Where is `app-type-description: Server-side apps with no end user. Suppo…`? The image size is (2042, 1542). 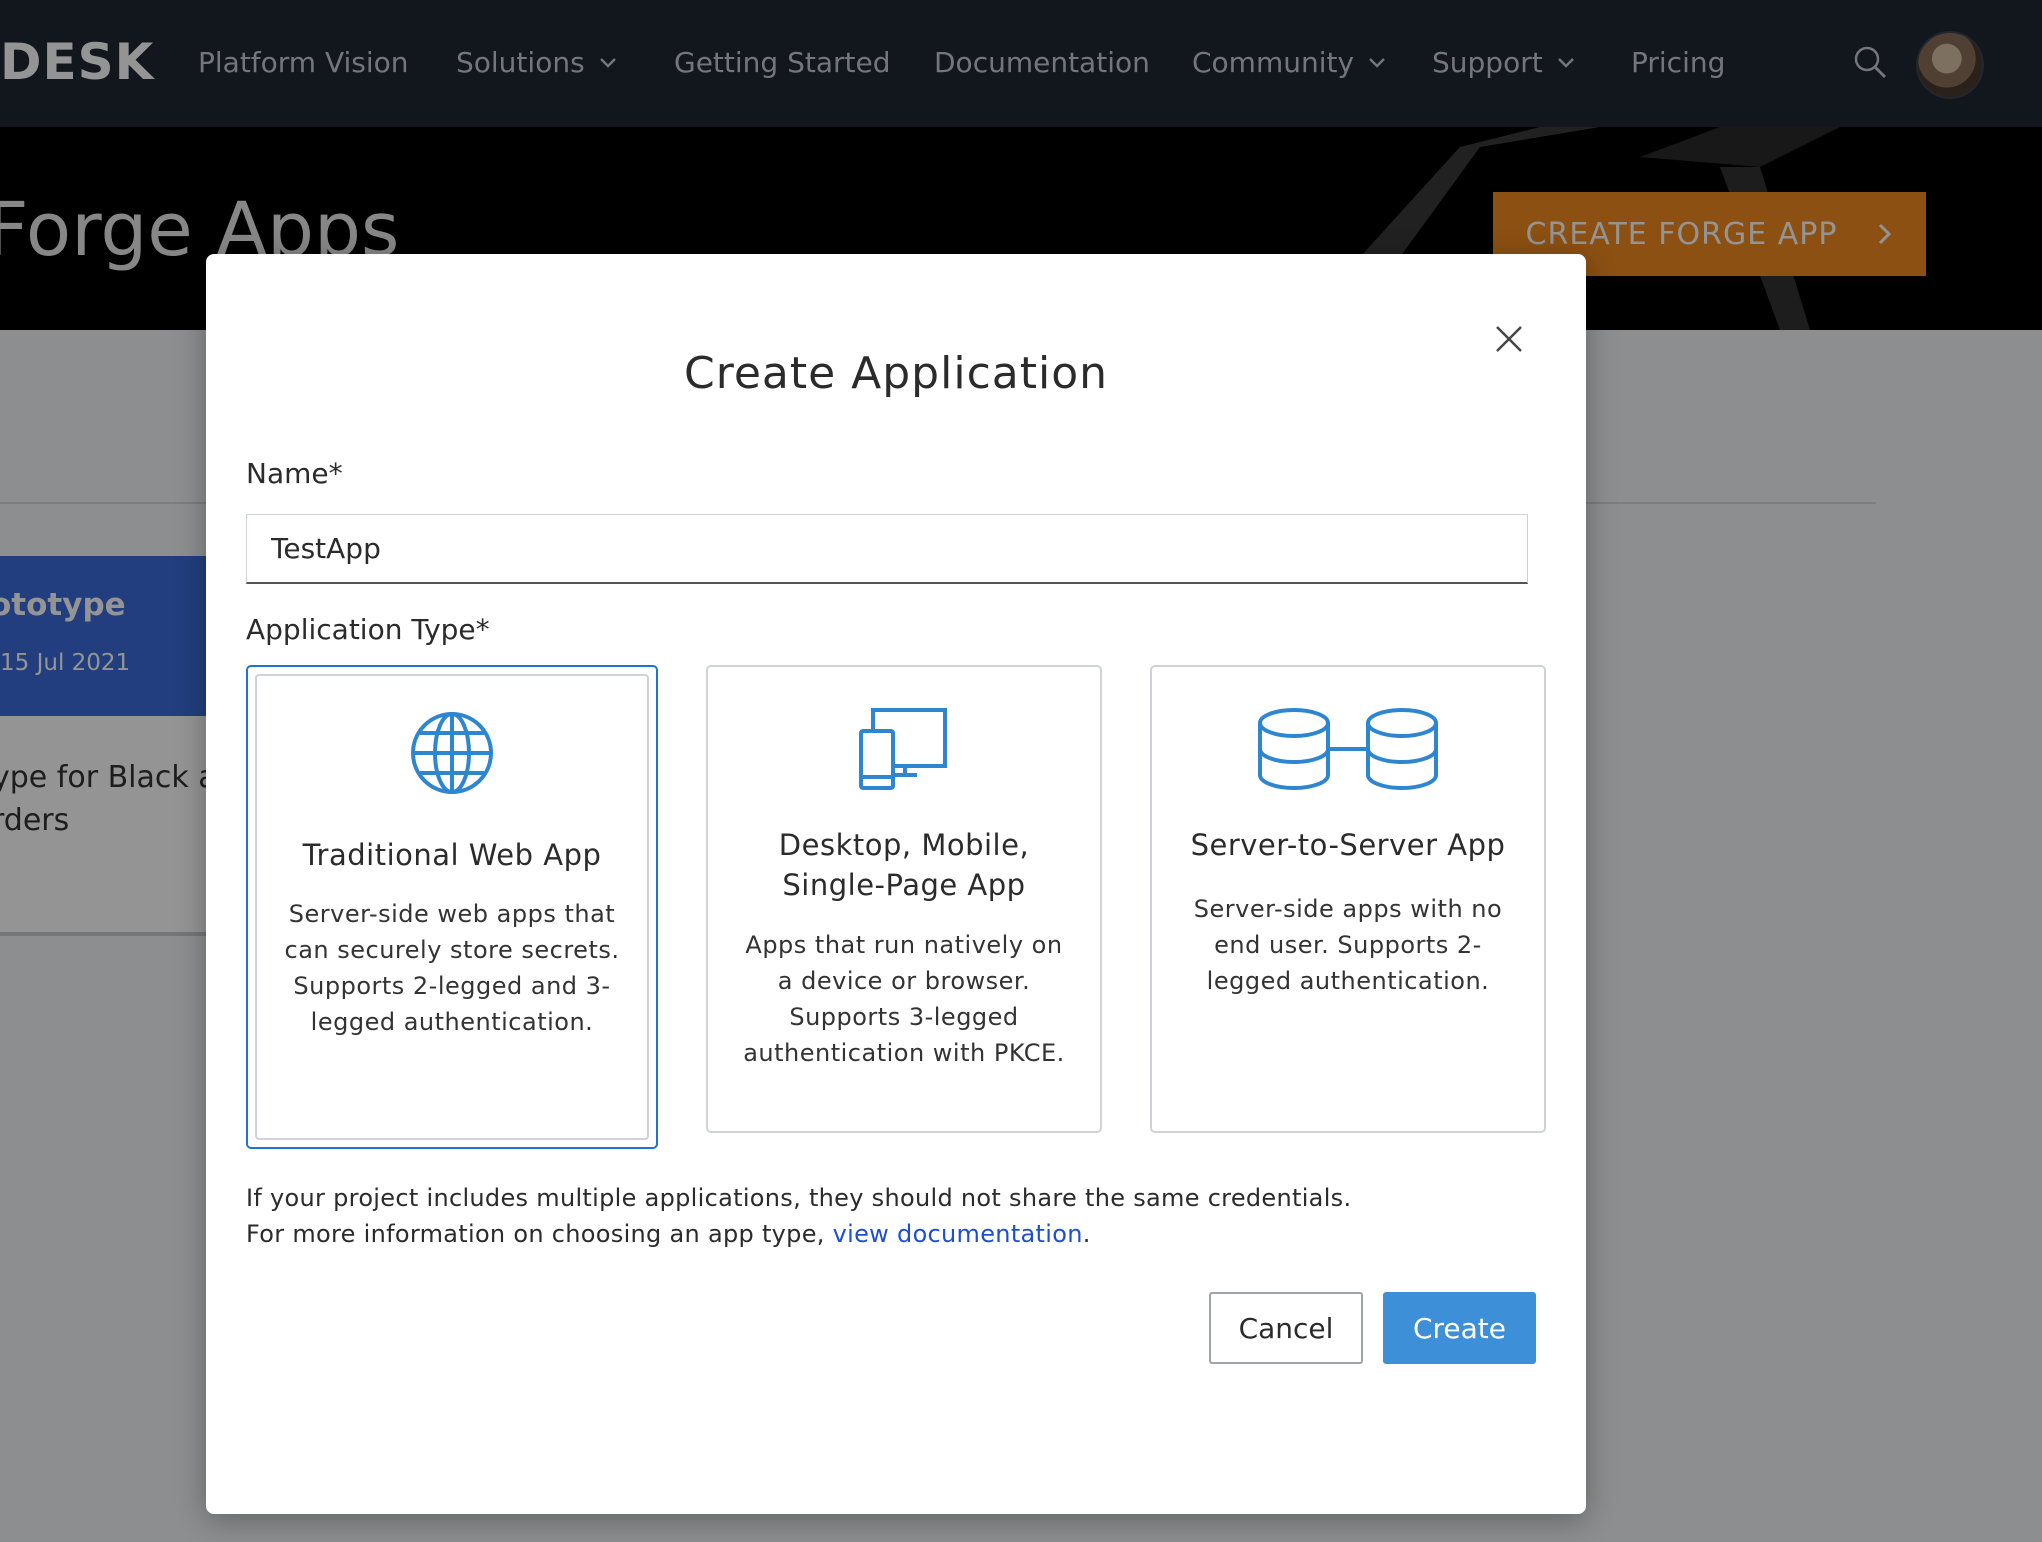
app-type-description: Server-side apps with no end user. Suppo… is located at coordinates (1348, 945).